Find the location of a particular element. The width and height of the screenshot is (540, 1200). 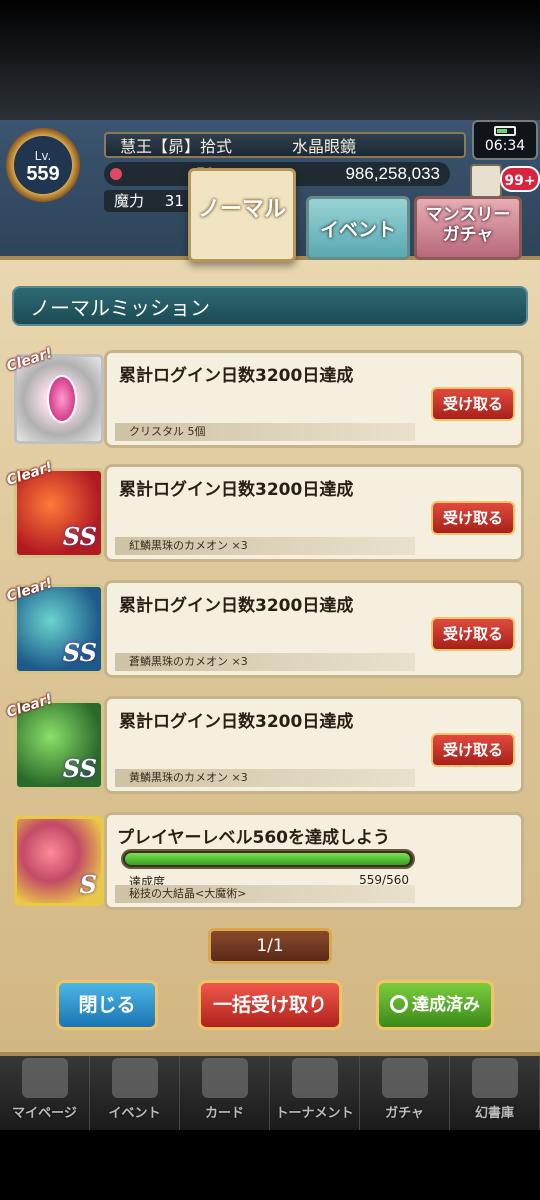

nav-tournament: トーナメント is located at coordinates (315, 1090).